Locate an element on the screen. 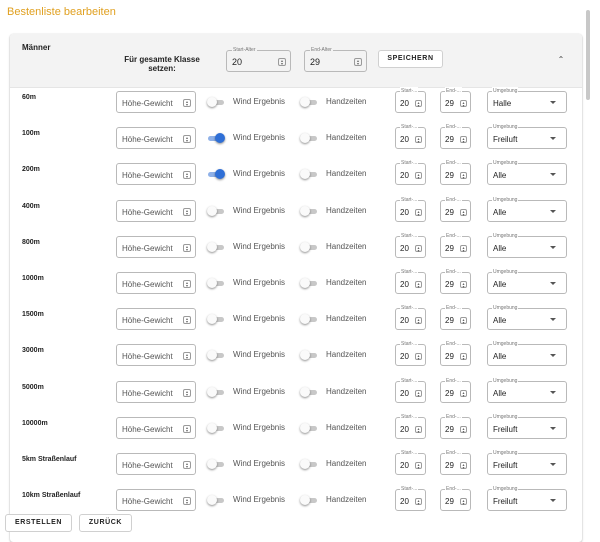  chevron-up-icon: ⌃ is located at coordinates (561, 60).